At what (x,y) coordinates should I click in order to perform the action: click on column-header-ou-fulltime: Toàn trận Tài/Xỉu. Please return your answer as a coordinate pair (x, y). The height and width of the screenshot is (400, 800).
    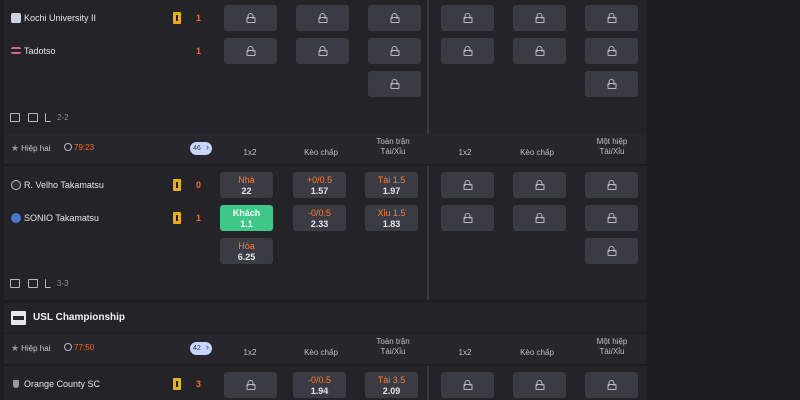
    Looking at the image, I should click on (393, 346).